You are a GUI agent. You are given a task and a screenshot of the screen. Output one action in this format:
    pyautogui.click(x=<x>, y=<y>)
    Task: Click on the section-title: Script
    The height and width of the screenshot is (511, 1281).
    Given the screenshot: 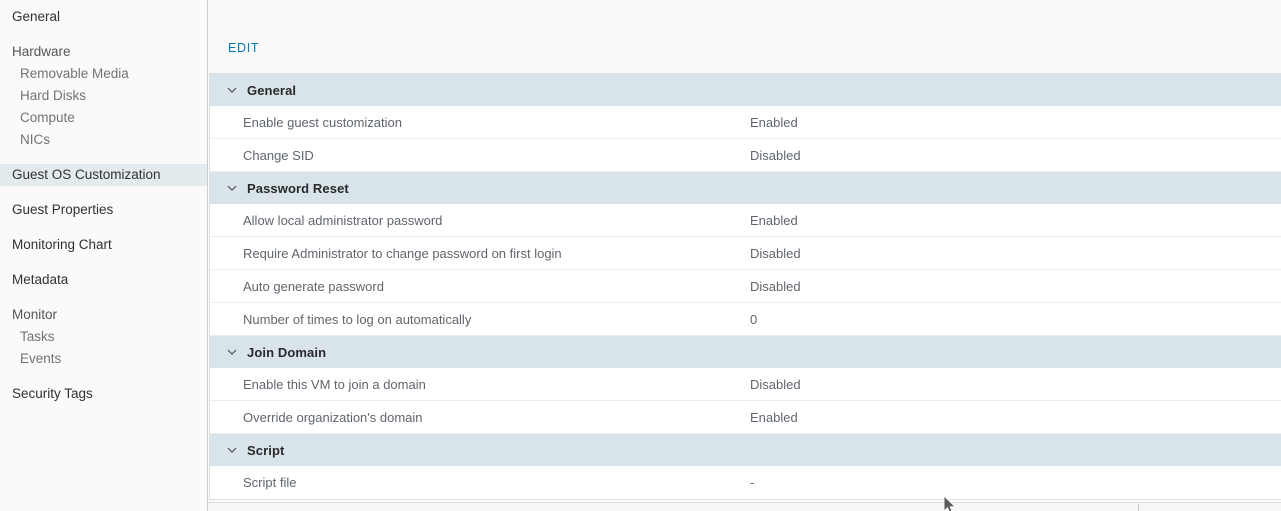 What is the action you would take?
    pyautogui.click(x=266, y=450)
    